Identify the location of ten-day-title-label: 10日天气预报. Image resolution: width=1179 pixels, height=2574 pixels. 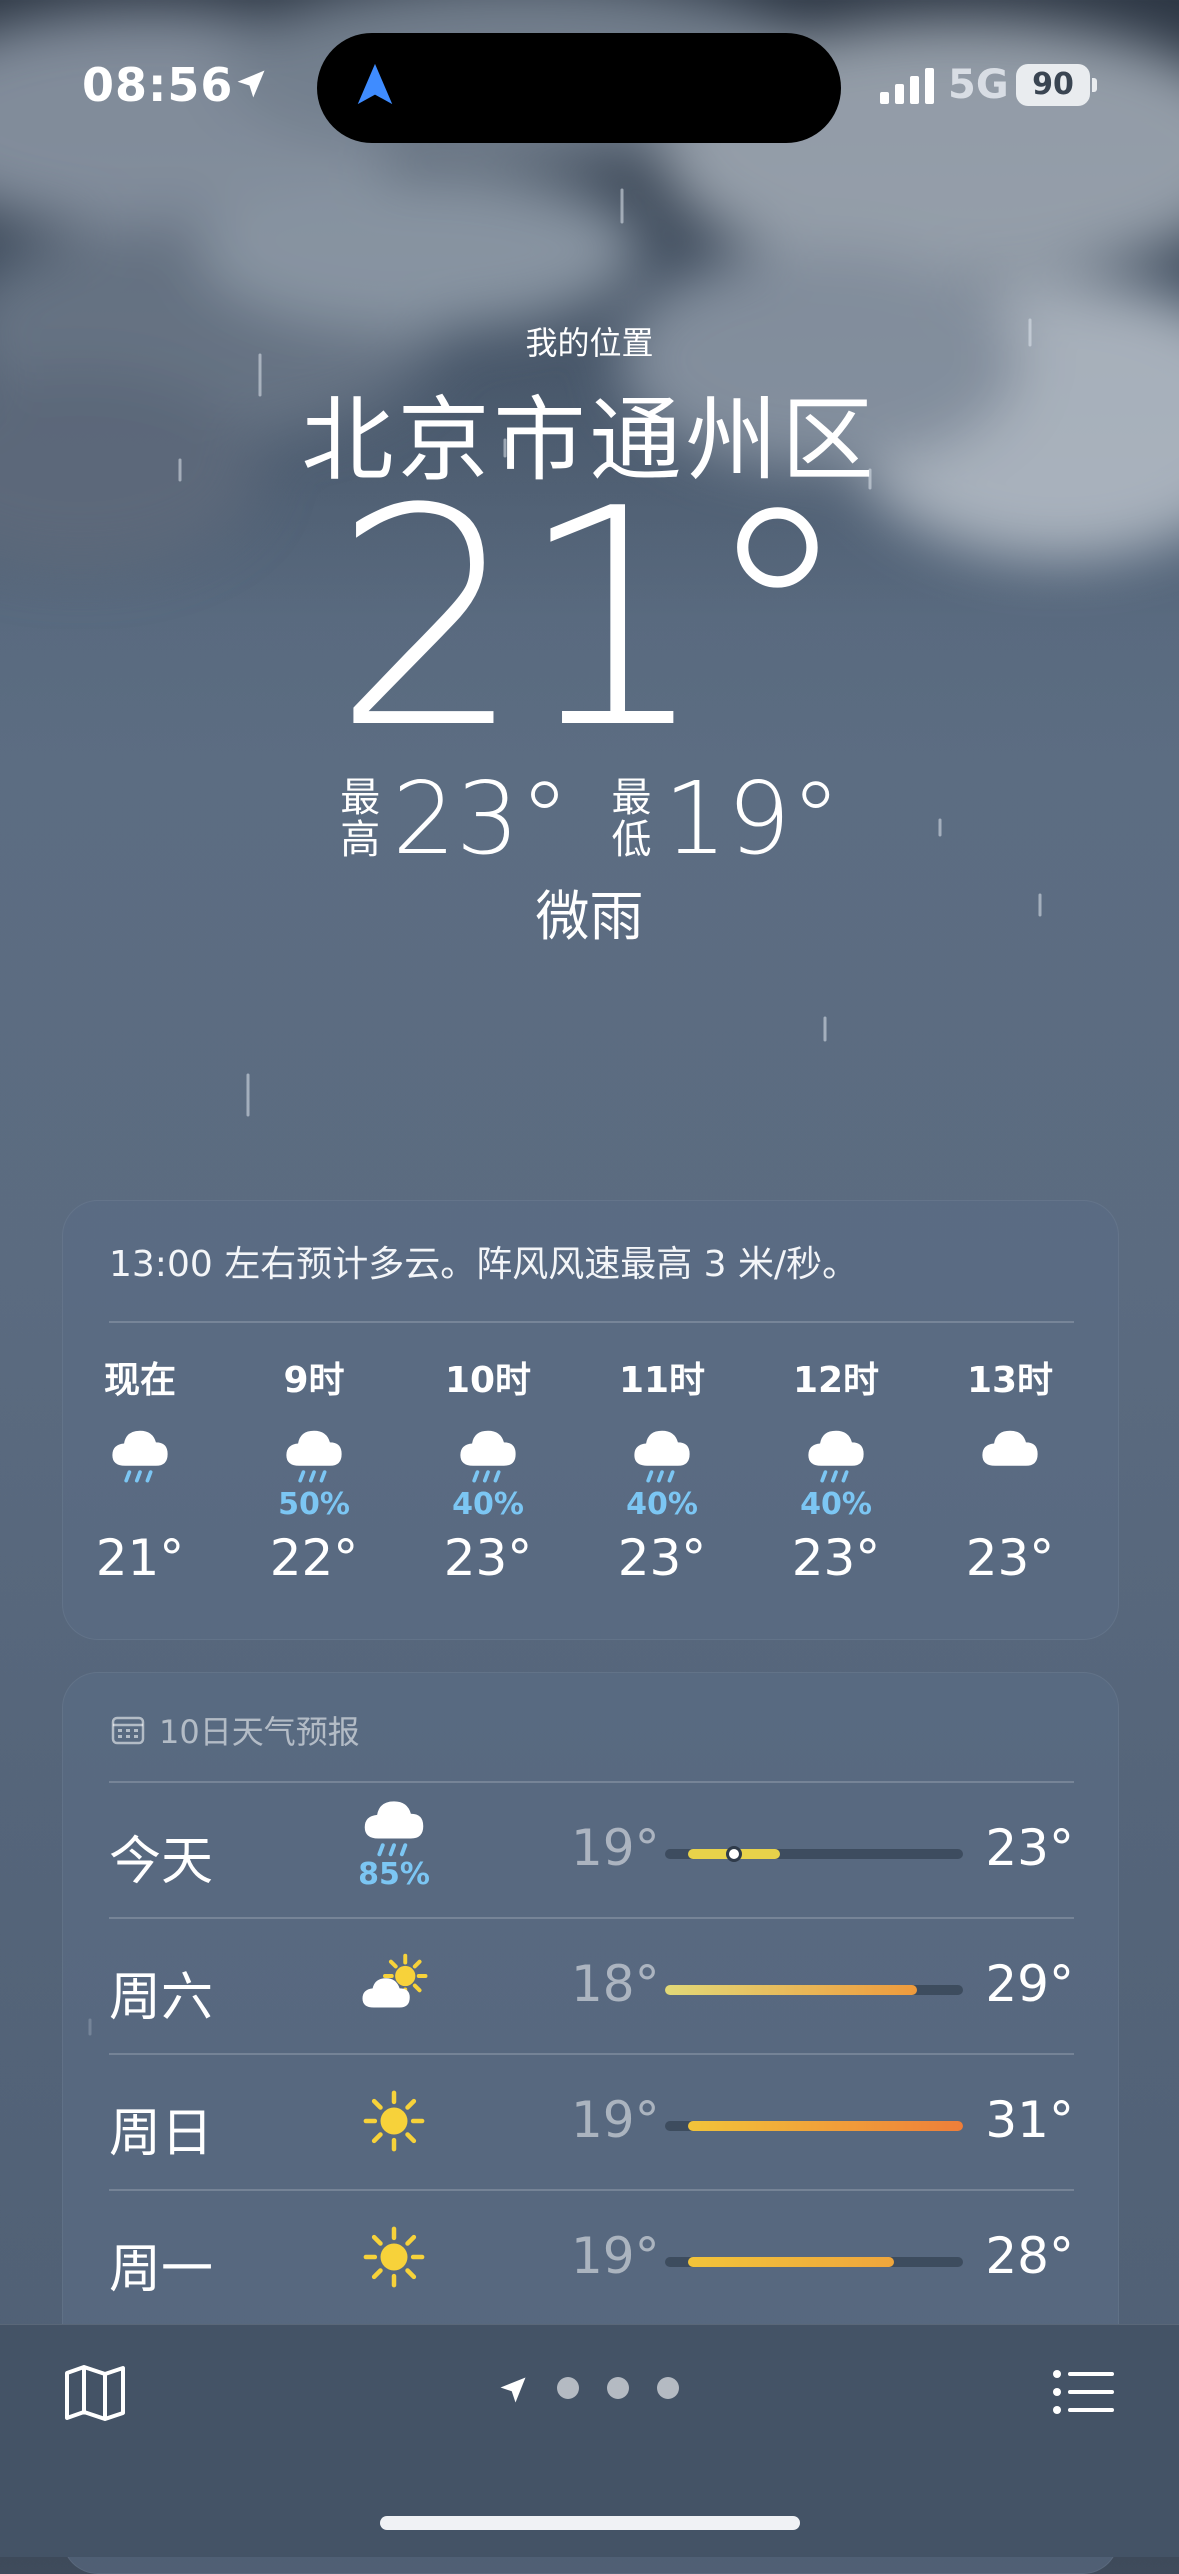
(259, 1732).